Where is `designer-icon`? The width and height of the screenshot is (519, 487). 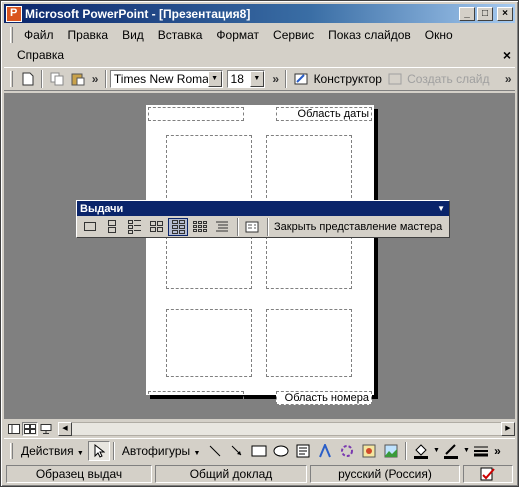 designer-icon is located at coordinates (300, 79).